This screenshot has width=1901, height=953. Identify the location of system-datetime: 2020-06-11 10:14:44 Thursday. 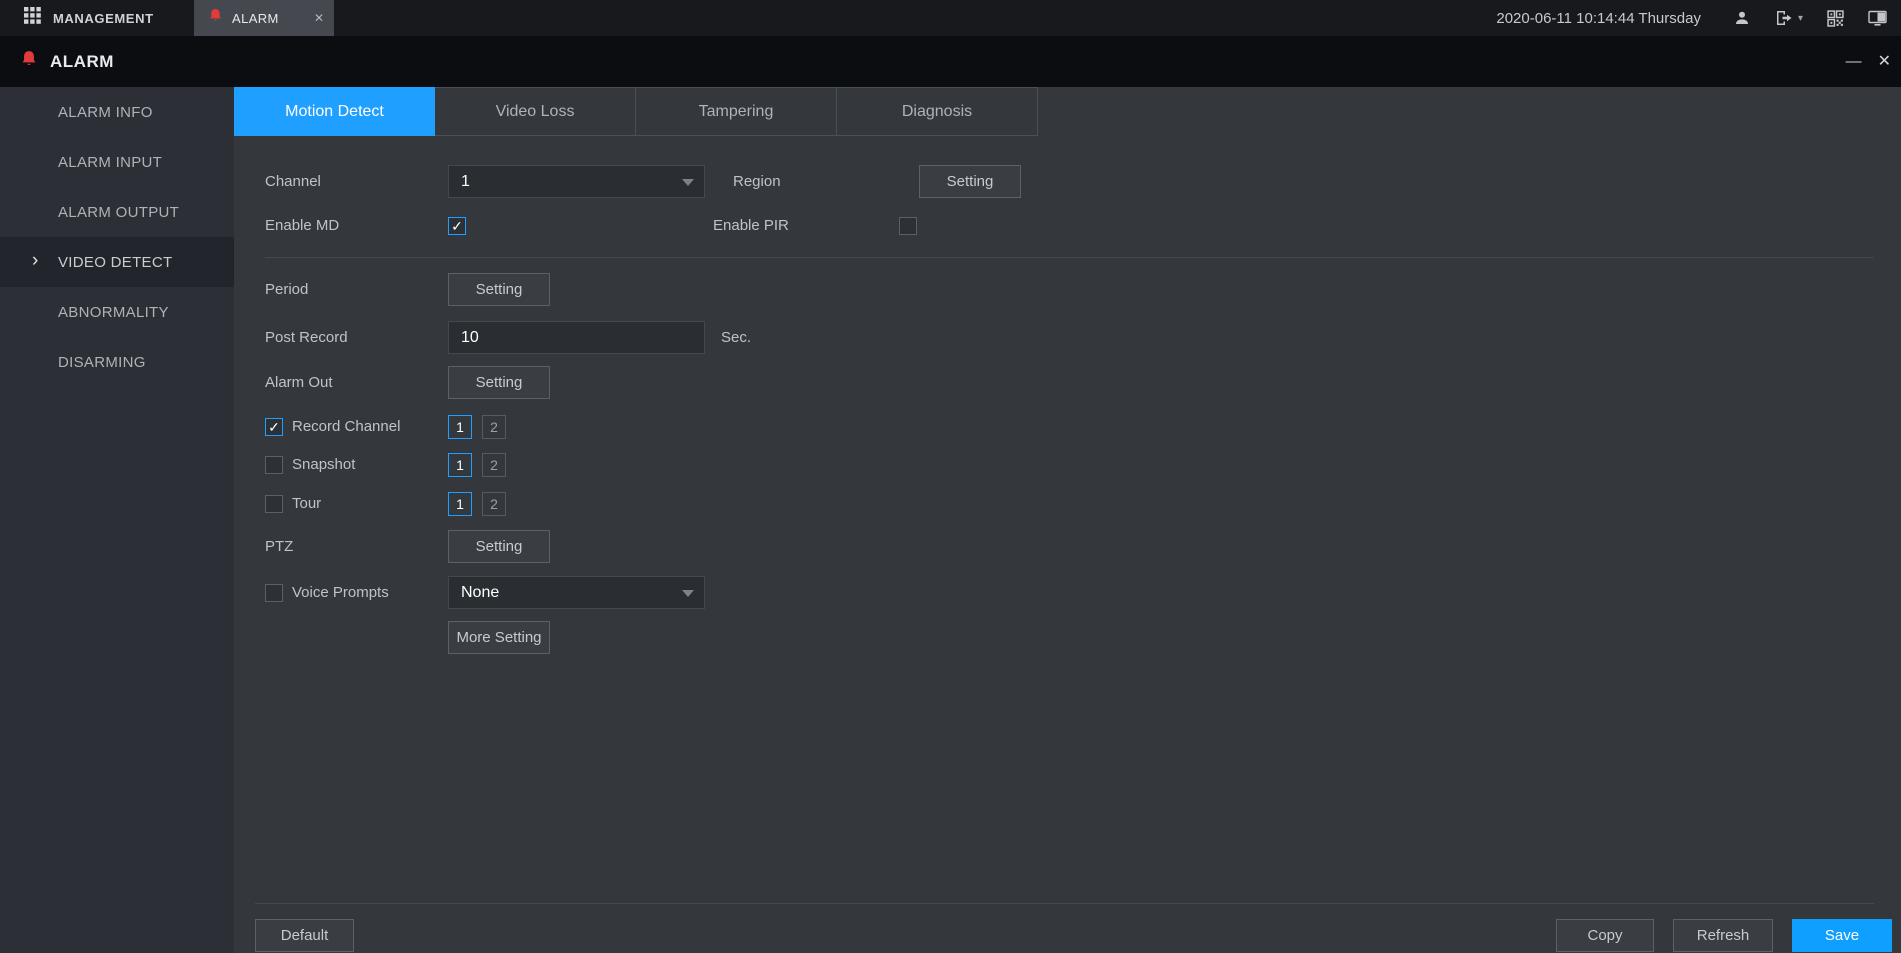
(1598, 18).